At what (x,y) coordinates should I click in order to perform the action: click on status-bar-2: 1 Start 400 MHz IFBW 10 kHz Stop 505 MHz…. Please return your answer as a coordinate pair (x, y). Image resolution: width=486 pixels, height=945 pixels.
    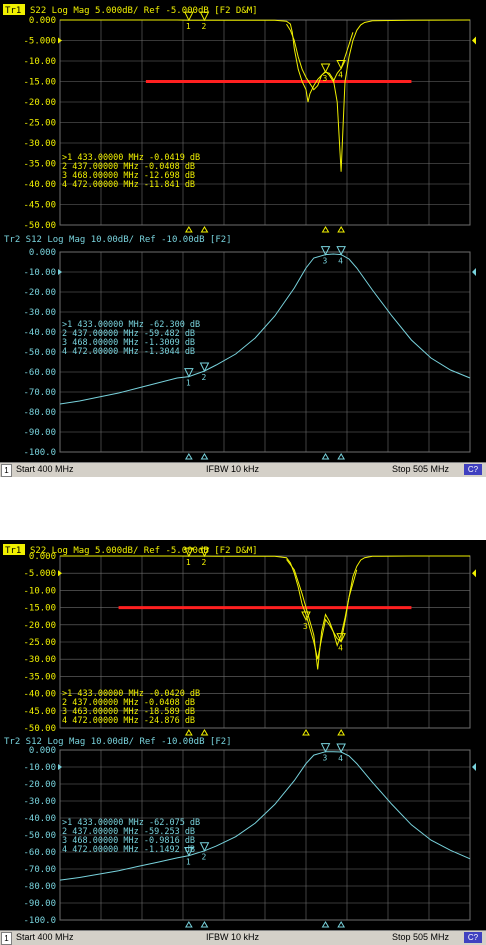
    Looking at the image, I should click on (243, 937).